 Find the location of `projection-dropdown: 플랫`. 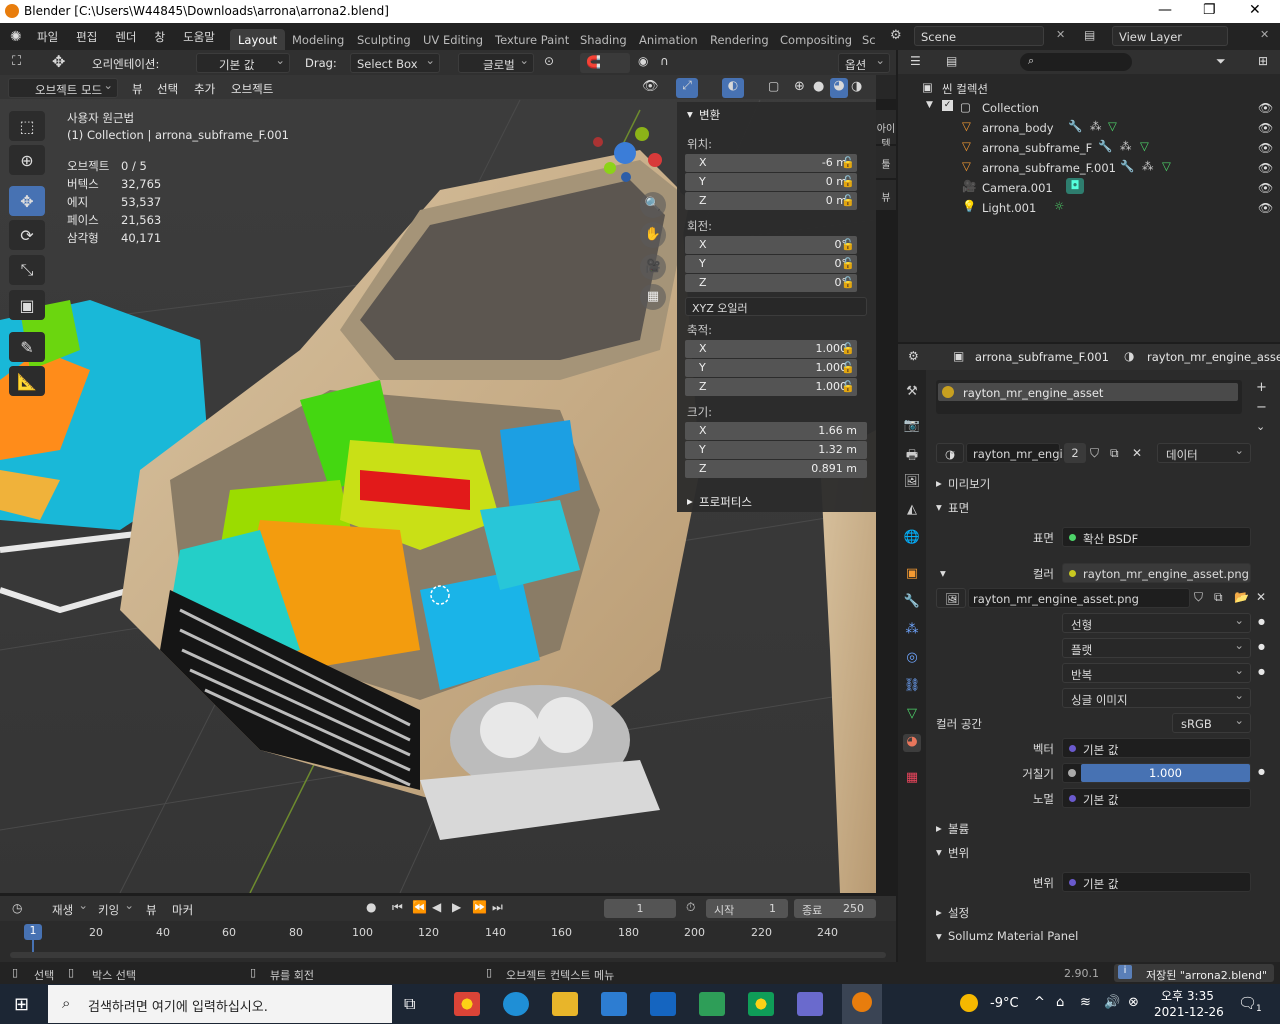

projection-dropdown: 플랫 is located at coordinates (1156, 648).